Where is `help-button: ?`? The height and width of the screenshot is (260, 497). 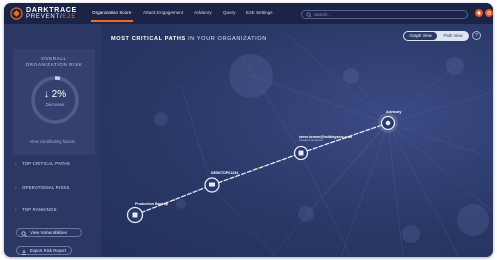
help-button: ? is located at coordinates (476, 35).